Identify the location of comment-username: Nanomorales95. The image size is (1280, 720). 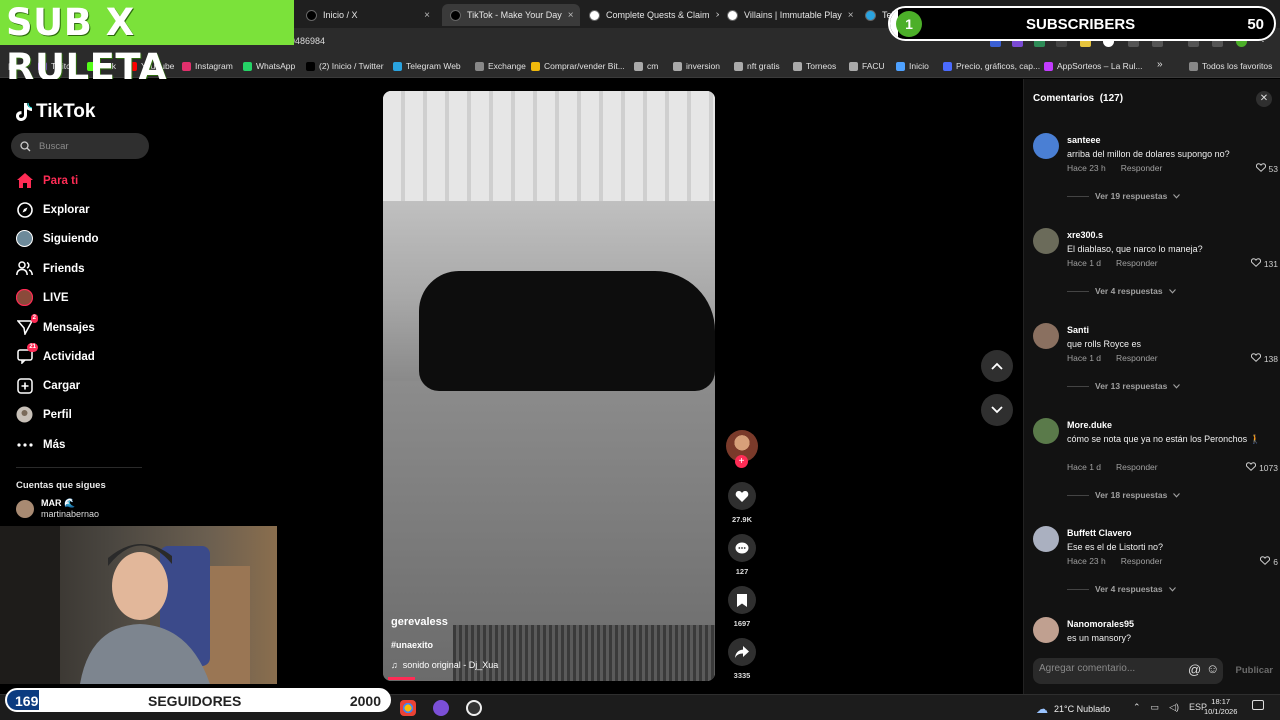
(1100, 624).